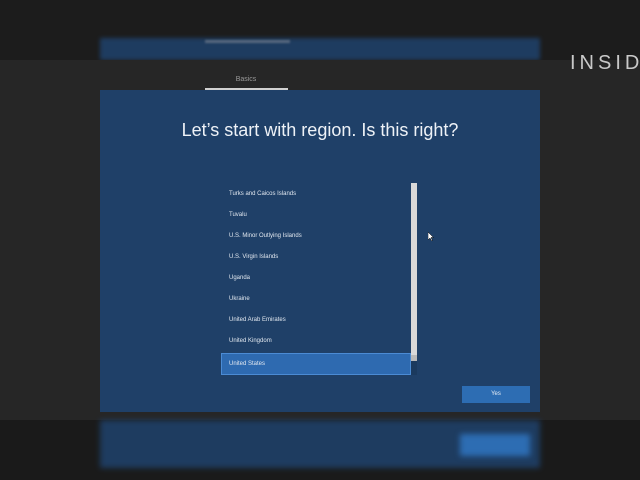 This screenshot has width=640, height=480. I want to click on list-item-uganda: Uganda, so click(316, 278).